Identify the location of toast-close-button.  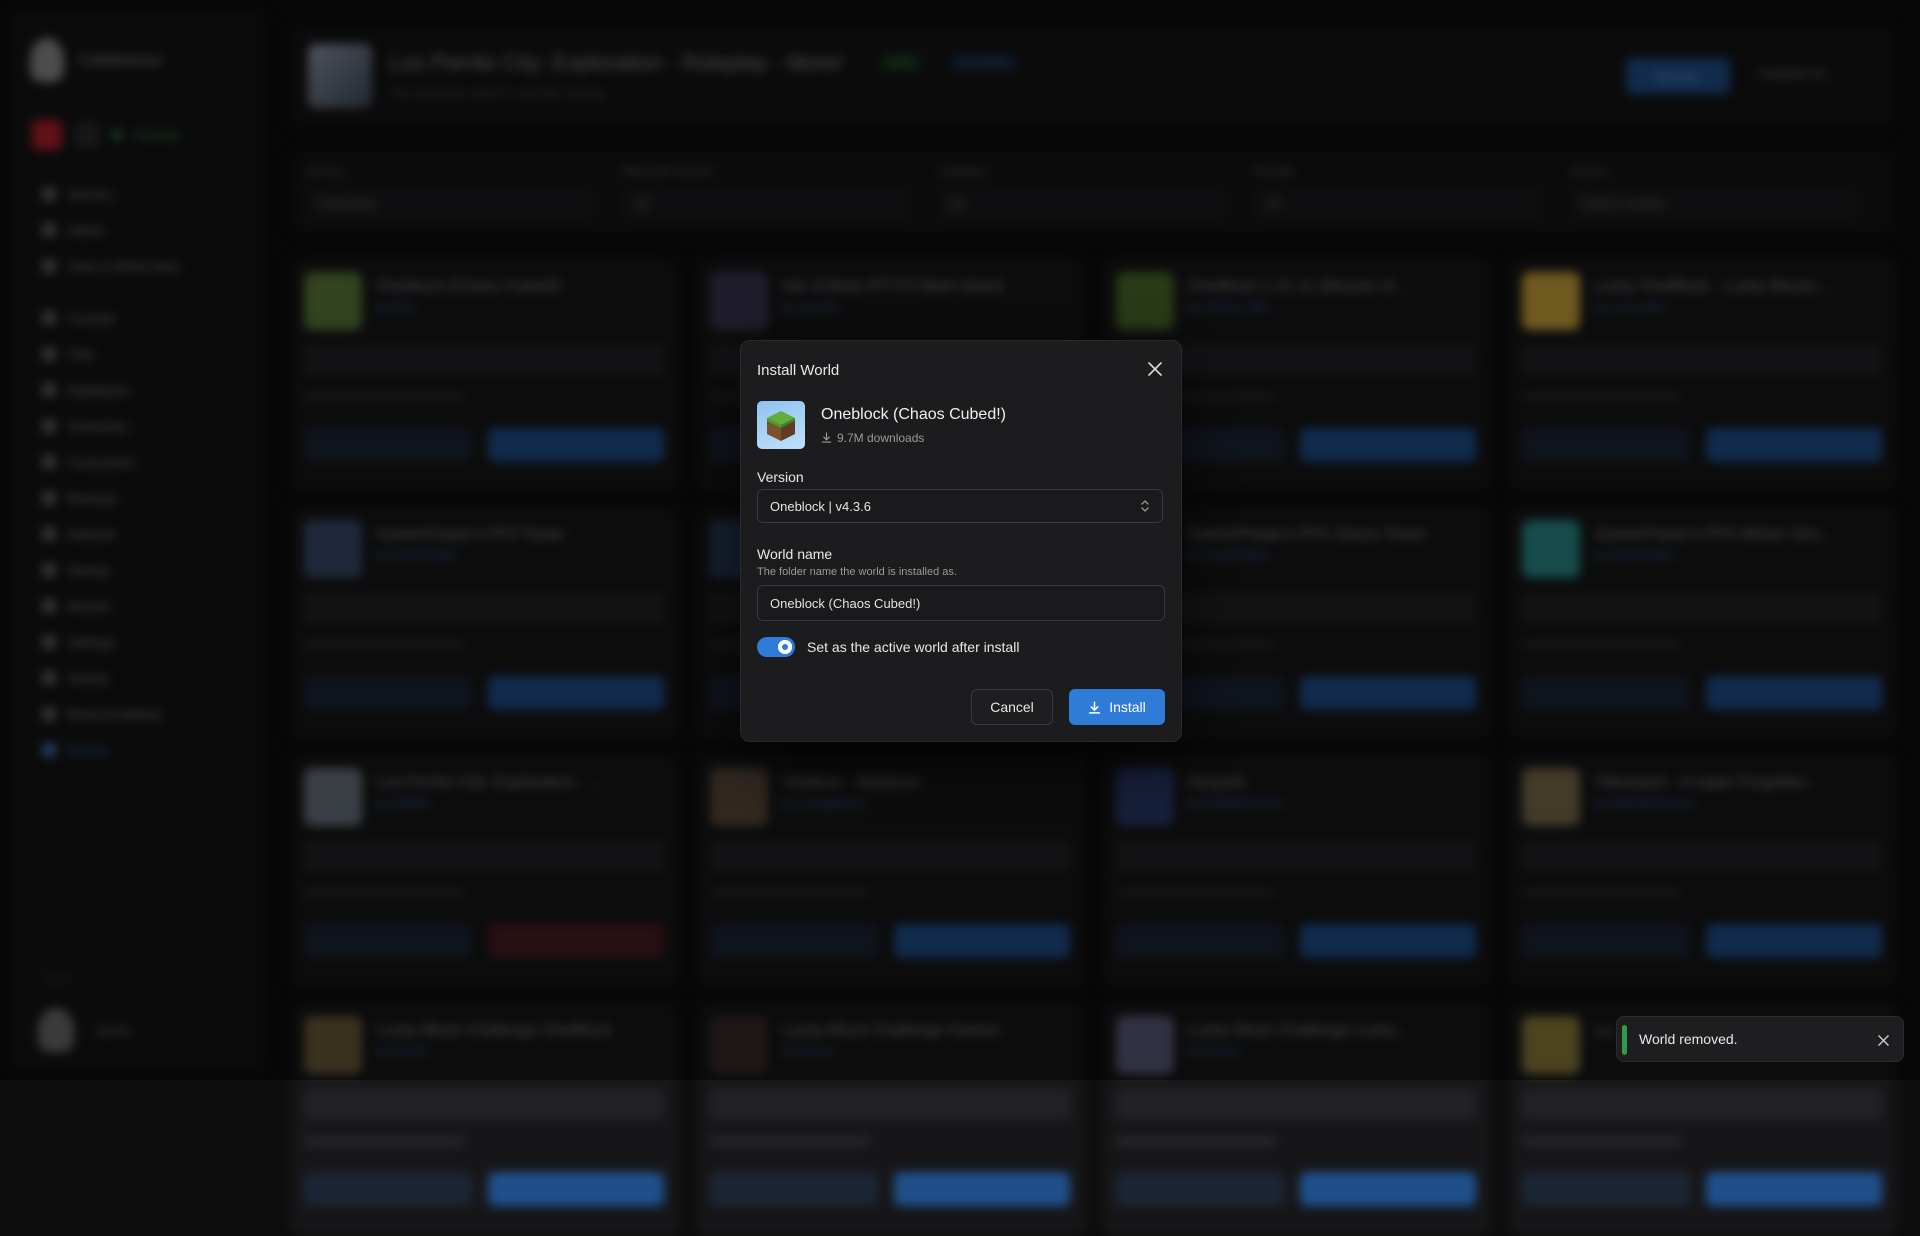
(1883, 1040).